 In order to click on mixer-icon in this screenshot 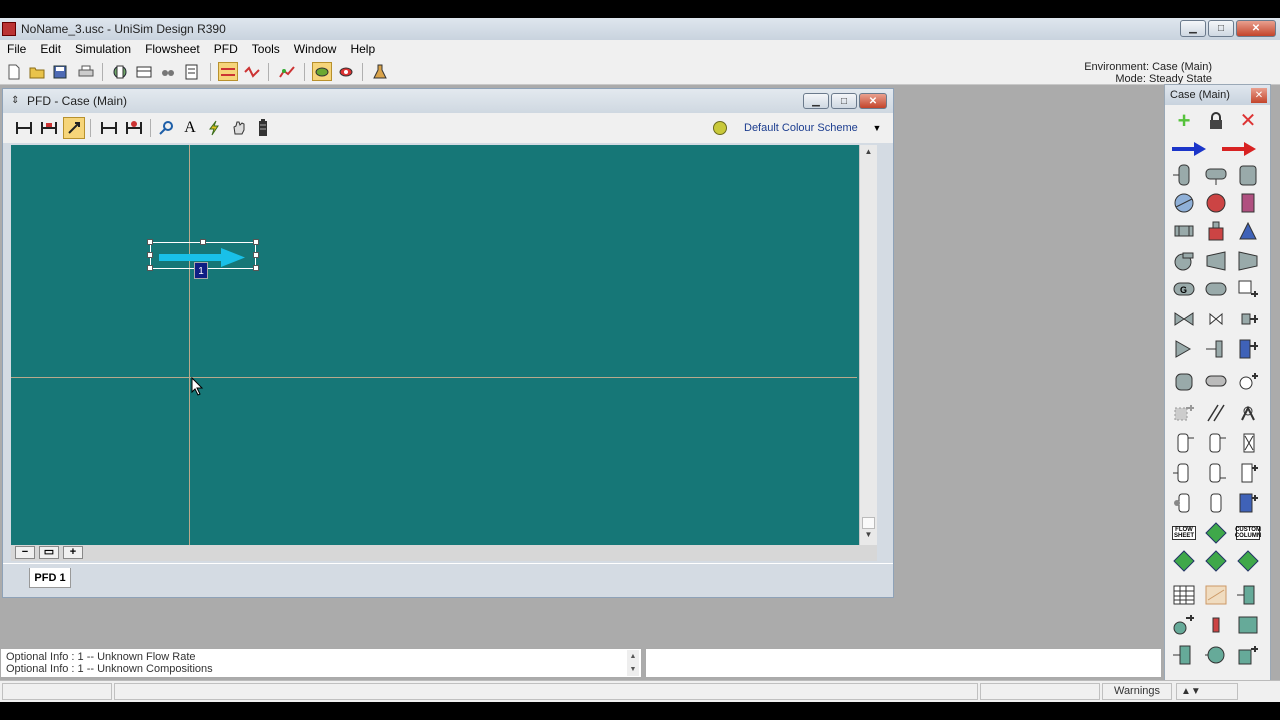, I will do `click(1184, 349)`.